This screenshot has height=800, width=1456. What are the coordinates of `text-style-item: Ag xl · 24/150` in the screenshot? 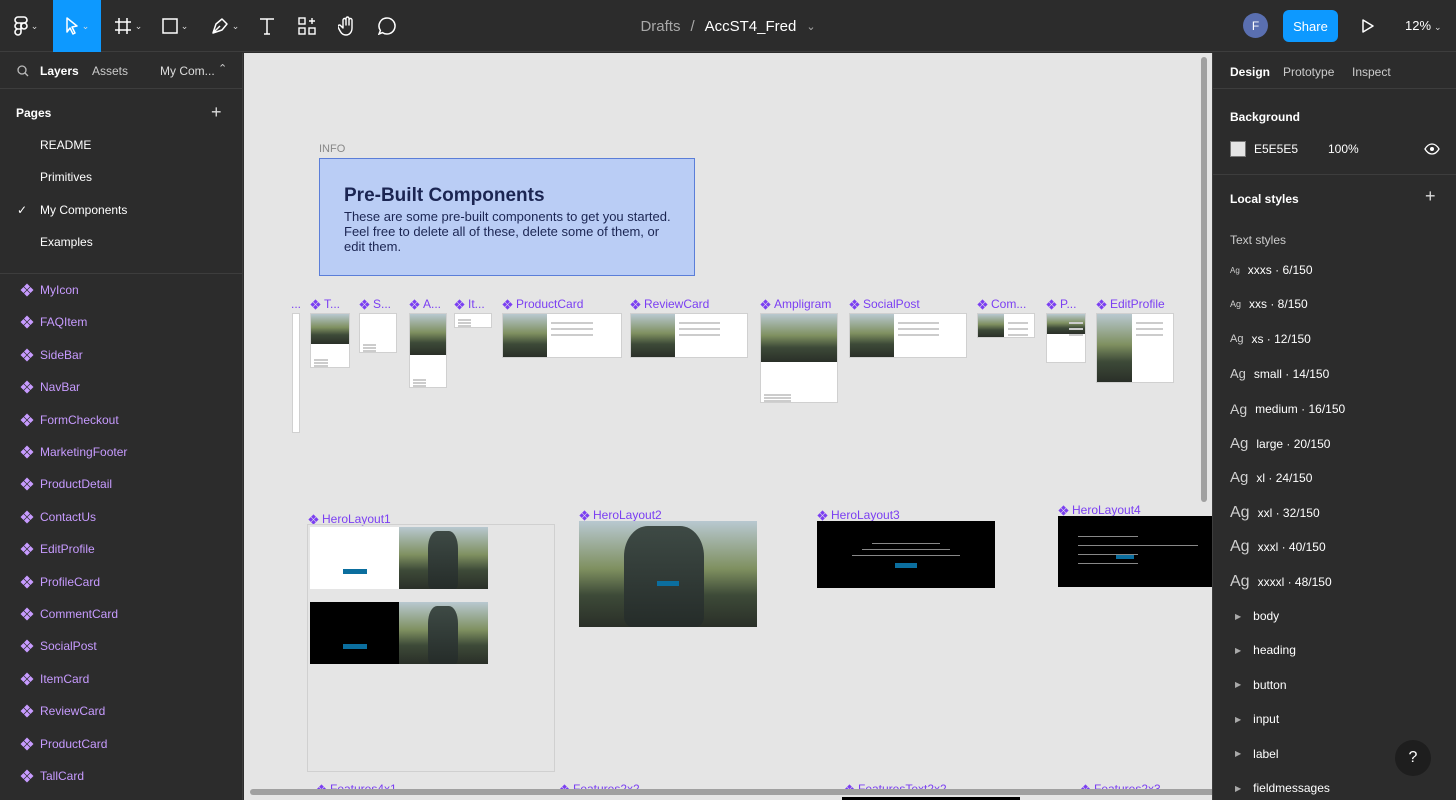 It's located at (1271, 477).